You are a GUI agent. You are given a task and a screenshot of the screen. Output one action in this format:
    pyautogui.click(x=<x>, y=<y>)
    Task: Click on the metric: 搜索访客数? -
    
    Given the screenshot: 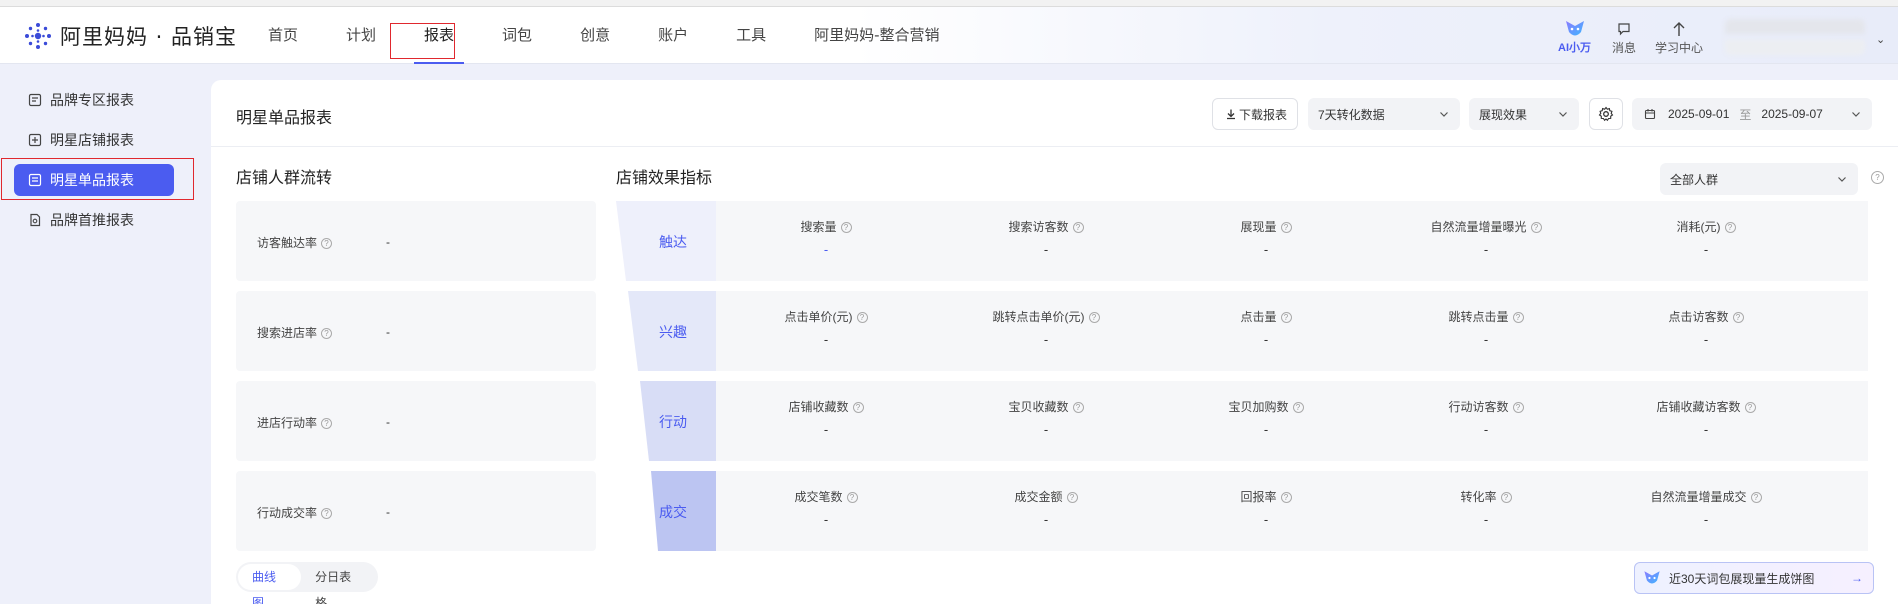 What is the action you would take?
    pyautogui.click(x=1046, y=229)
    